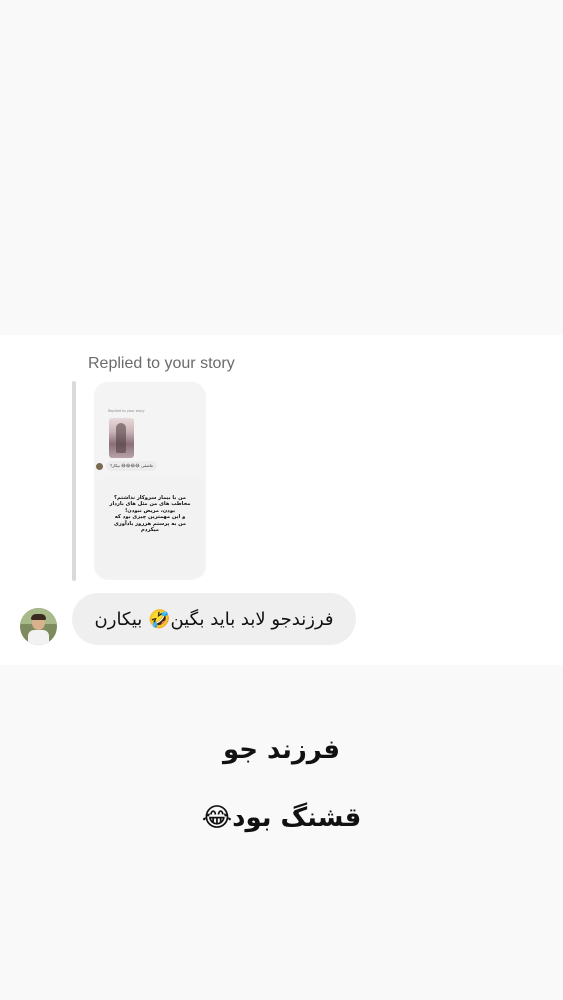 The image size is (563, 1000). I want to click on reply-quote-line, so click(74, 481).